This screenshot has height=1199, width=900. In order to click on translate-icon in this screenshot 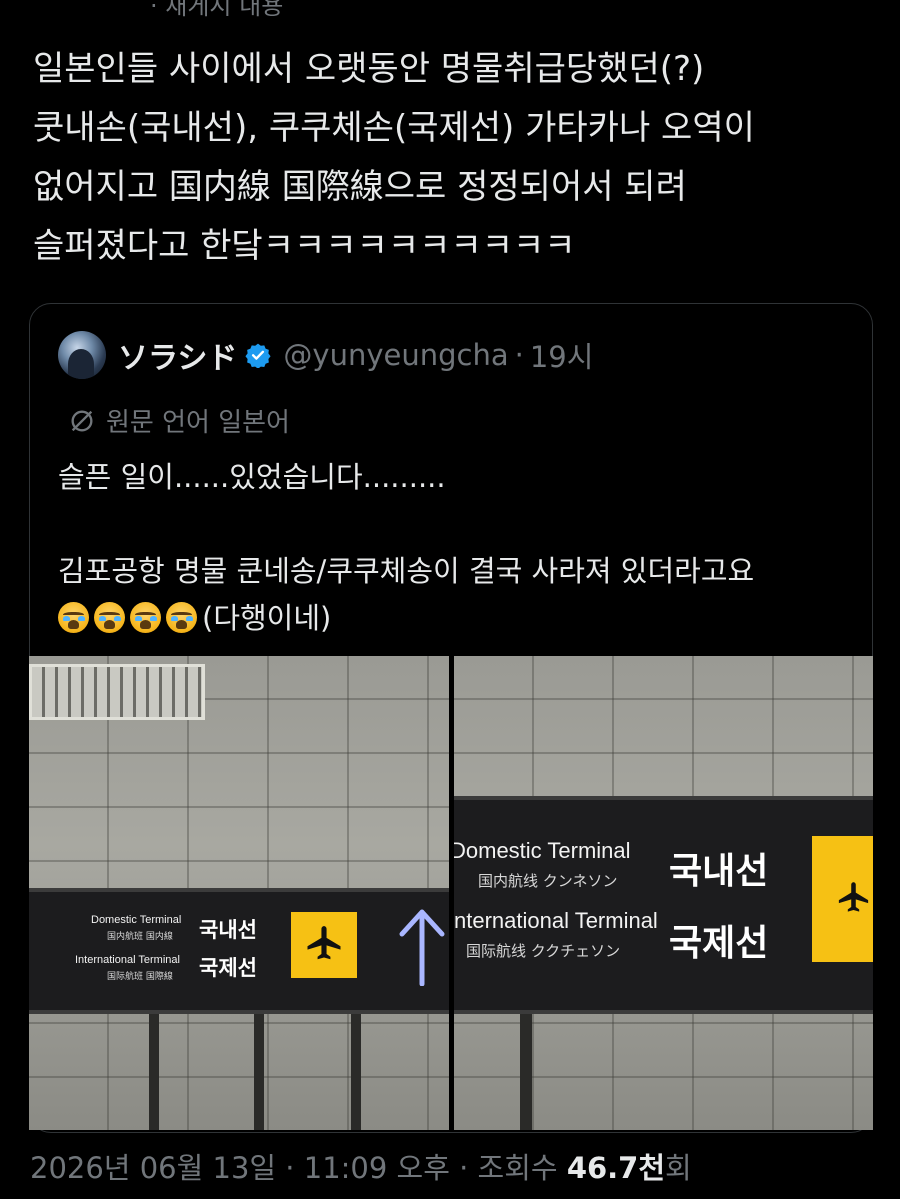, I will do `click(82, 420)`.